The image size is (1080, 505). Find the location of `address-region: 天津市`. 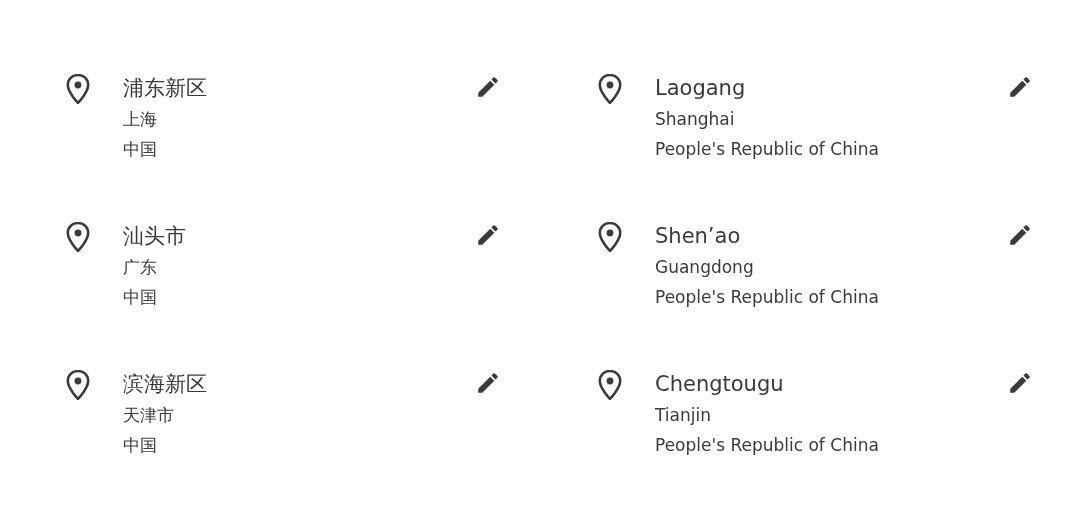

address-region: 天津市 is located at coordinates (149, 415).